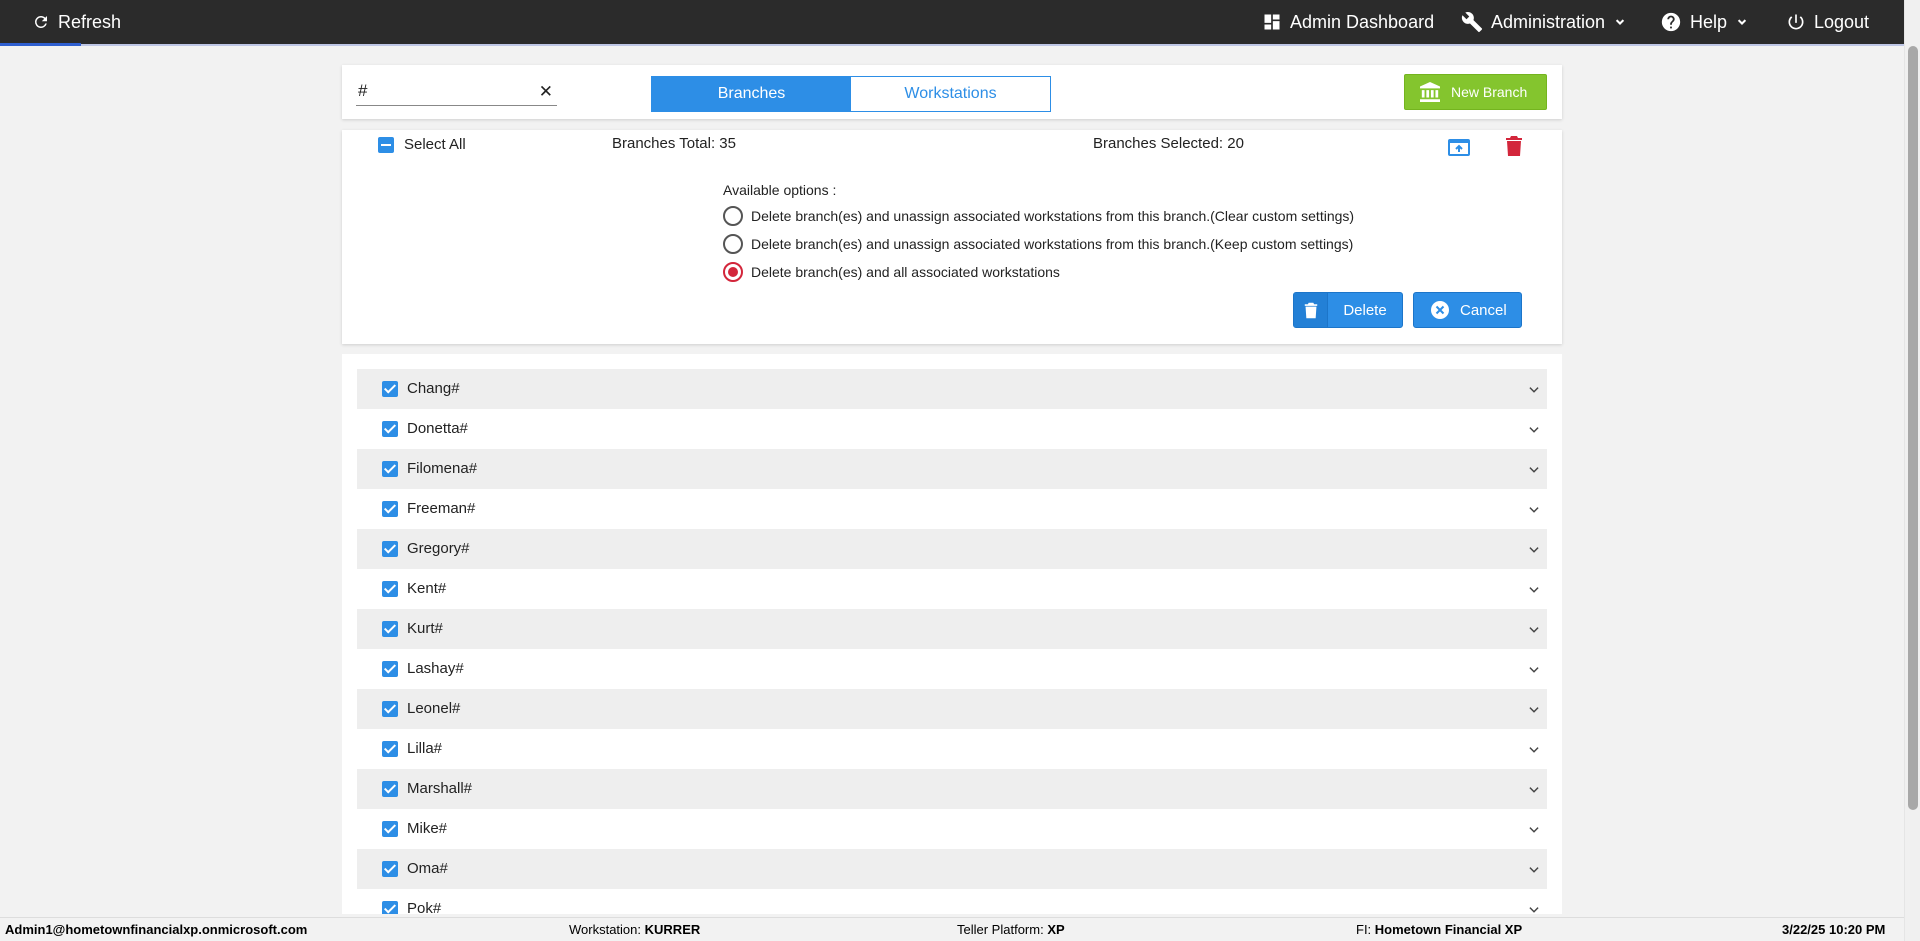 This screenshot has height=941, width=1920. I want to click on page-scrollbar, so click(1912, 470).